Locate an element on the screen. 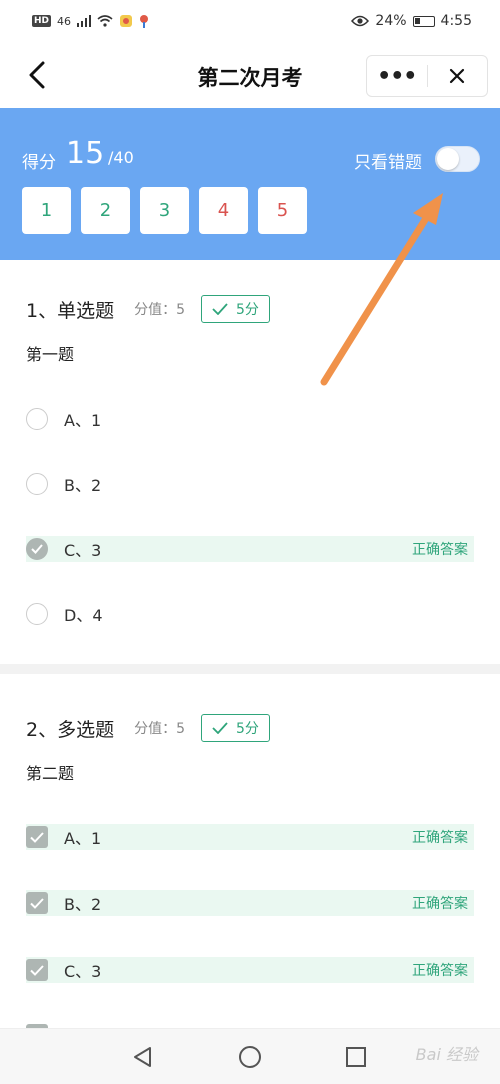 This screenshot has height=1084, width=500. wrong-only-toggle is located at coordinates (457, 159).